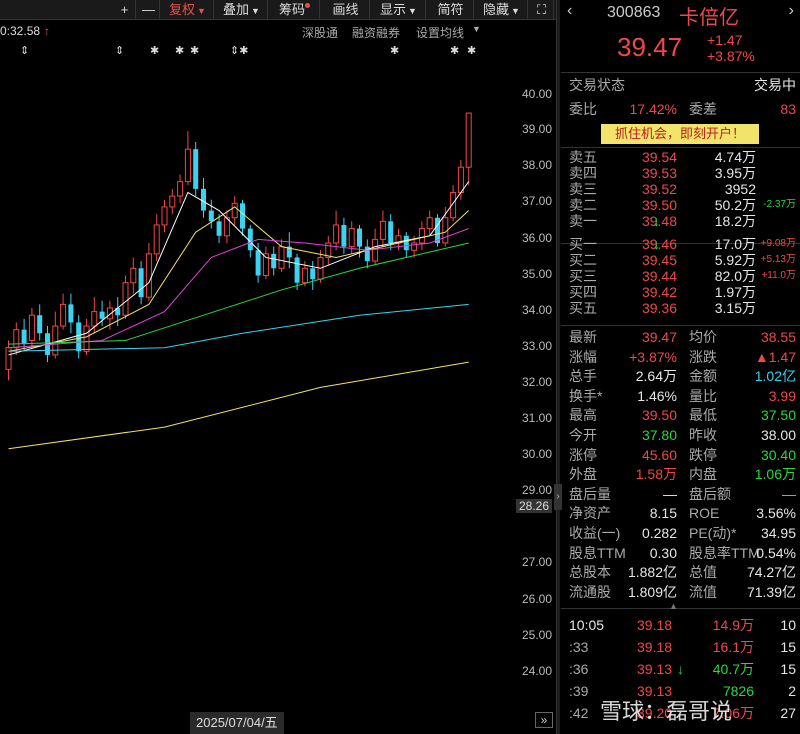 Image resolution: width=800 pixels, height=734 pixels. What do you see at coordinates (680, 189) in the screenshot?
I see `order-book-row: 卖三 39.52 3952` at bounding box center [680, 189].